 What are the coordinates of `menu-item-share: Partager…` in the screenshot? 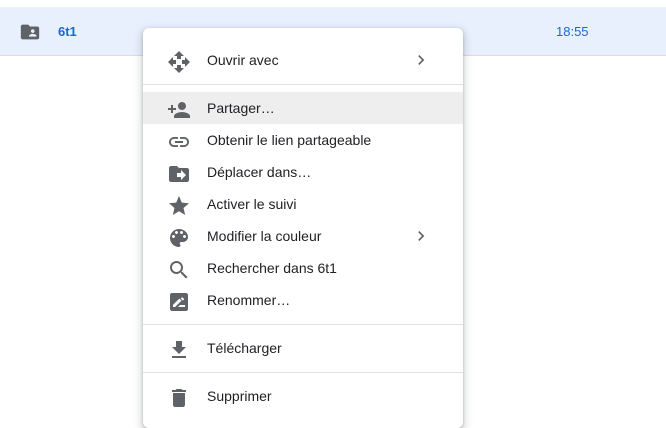 It's located at (303, 108).